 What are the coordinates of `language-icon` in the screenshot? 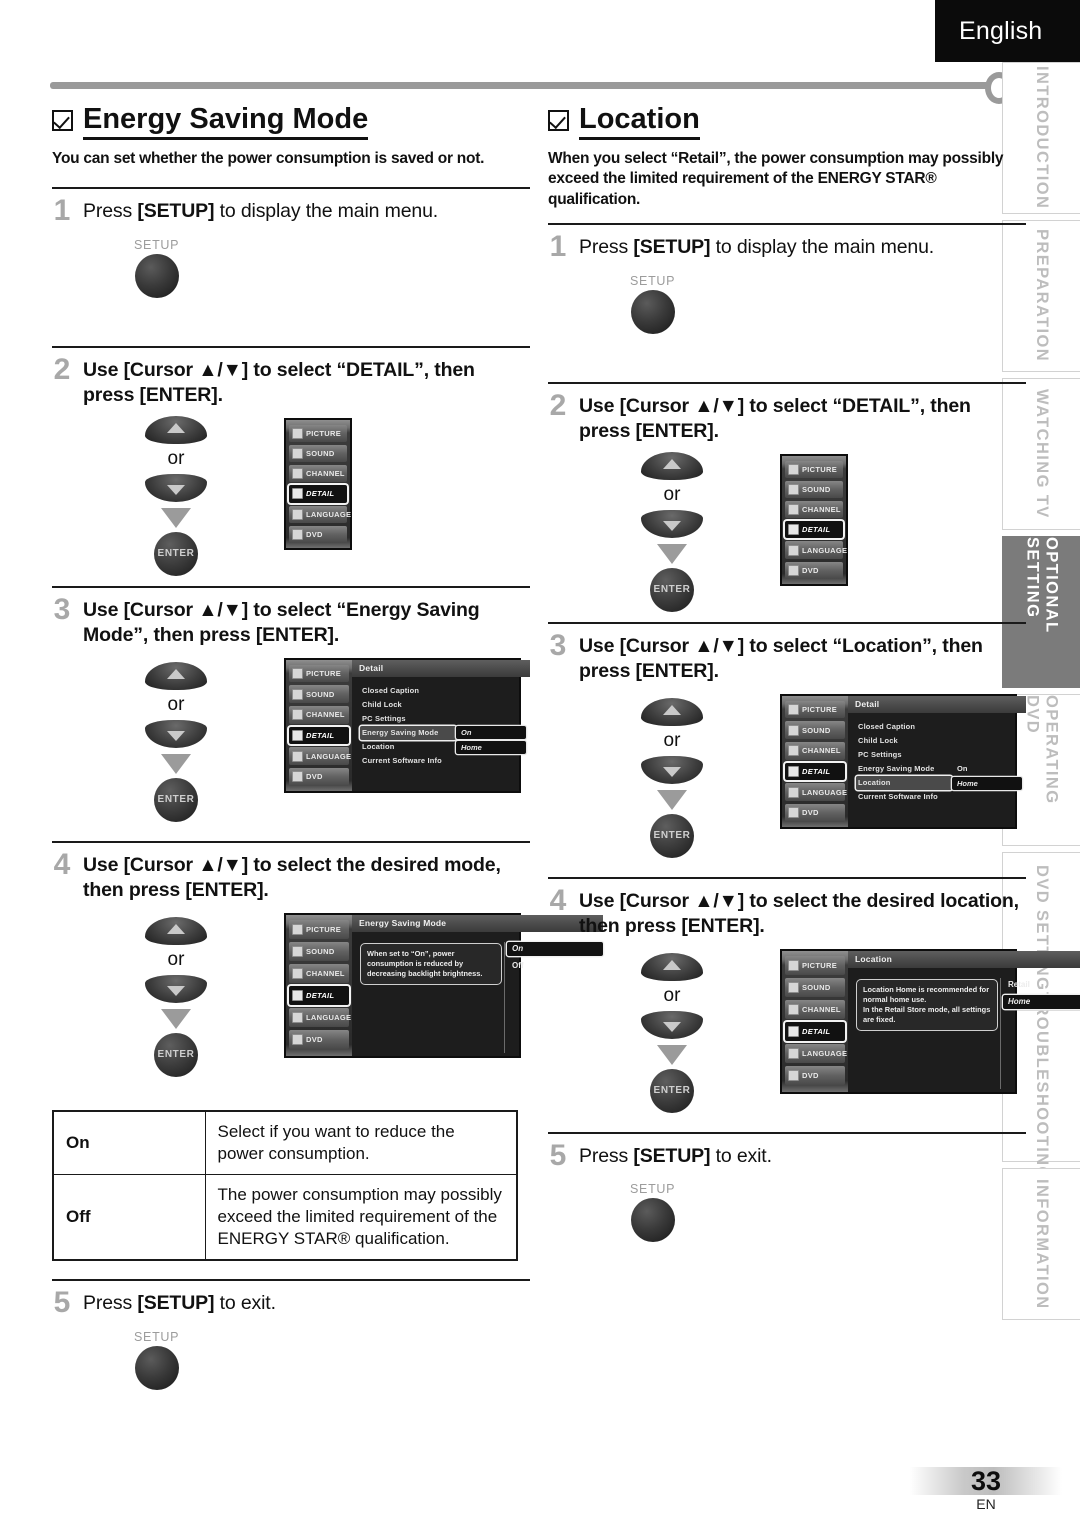 It's located at (793, 792).